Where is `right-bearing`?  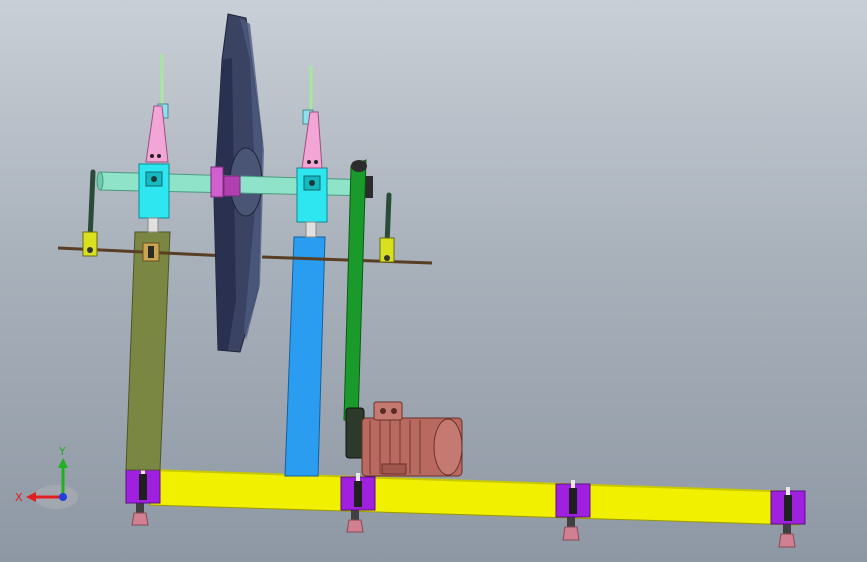 right-bearing is located at coordinates (312, 202).